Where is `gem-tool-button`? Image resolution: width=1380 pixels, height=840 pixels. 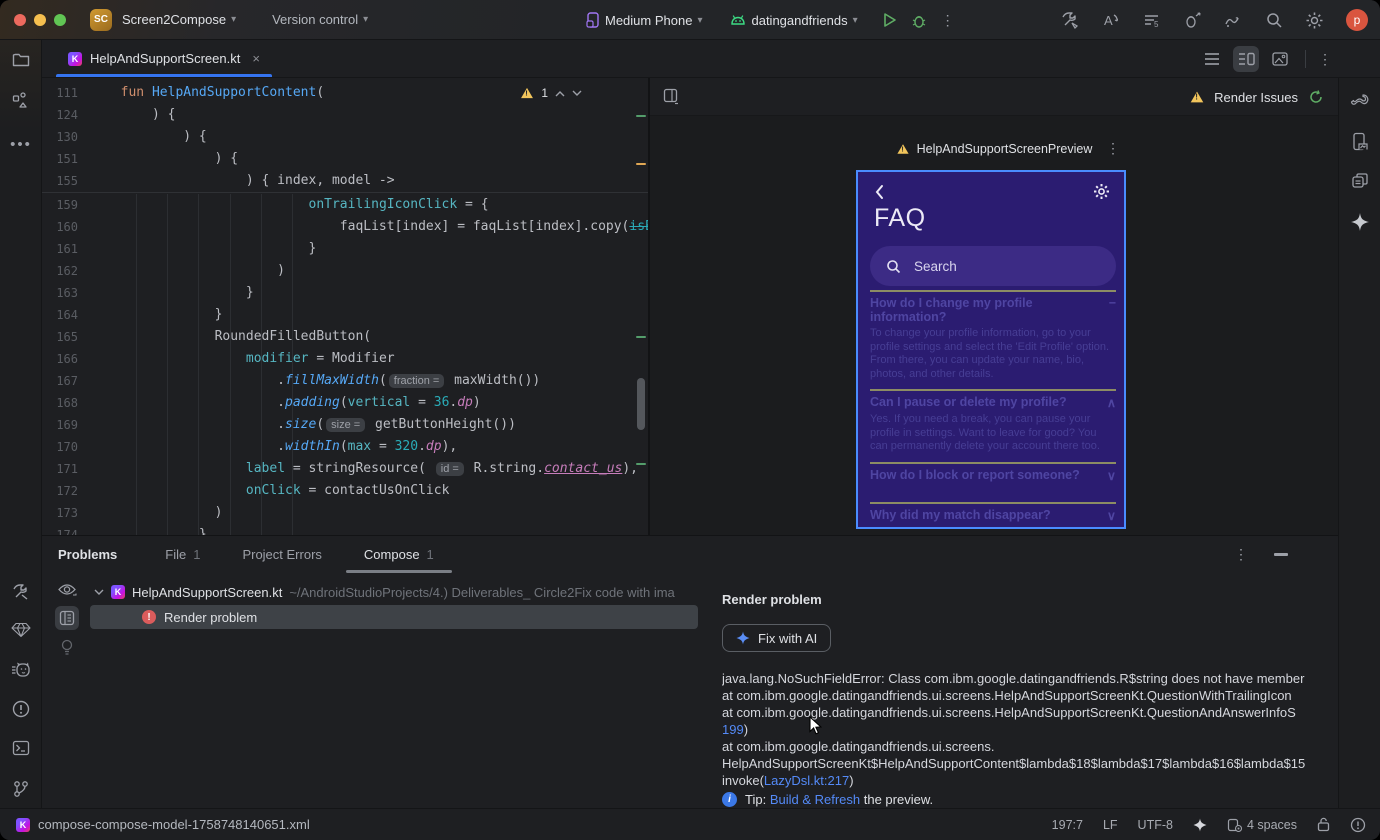
gem-tool-button is located at coordinates (21, 630).